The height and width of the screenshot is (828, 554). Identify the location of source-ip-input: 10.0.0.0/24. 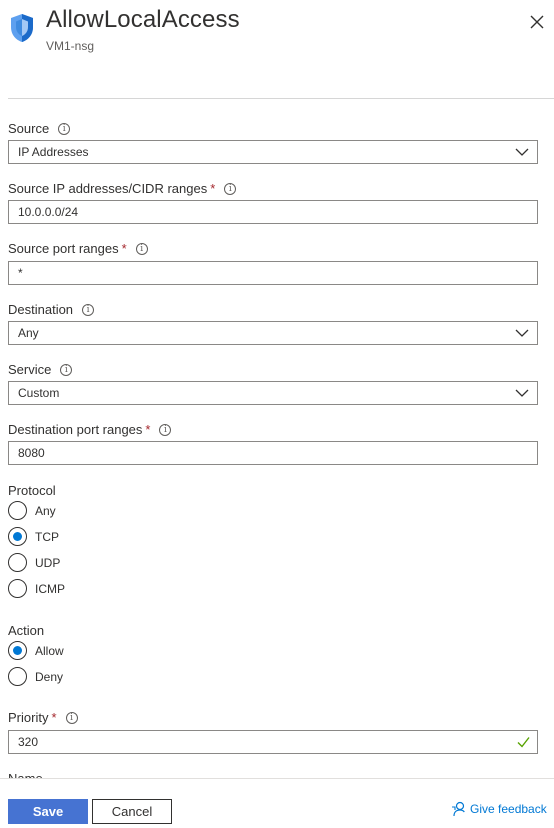
(273, 212).